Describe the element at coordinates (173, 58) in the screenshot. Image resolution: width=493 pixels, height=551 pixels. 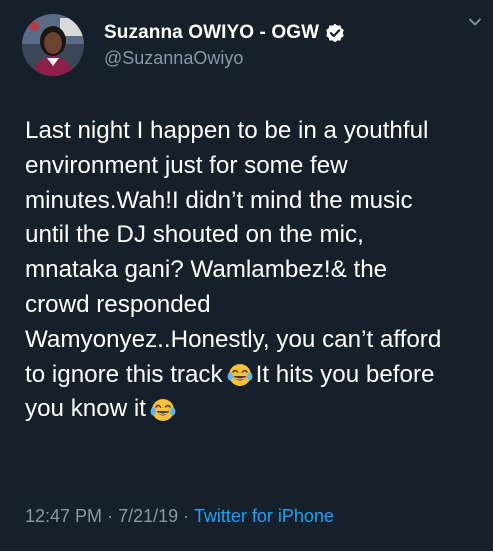
I see `author-handle: @SuzannaOwiyo` at that location.